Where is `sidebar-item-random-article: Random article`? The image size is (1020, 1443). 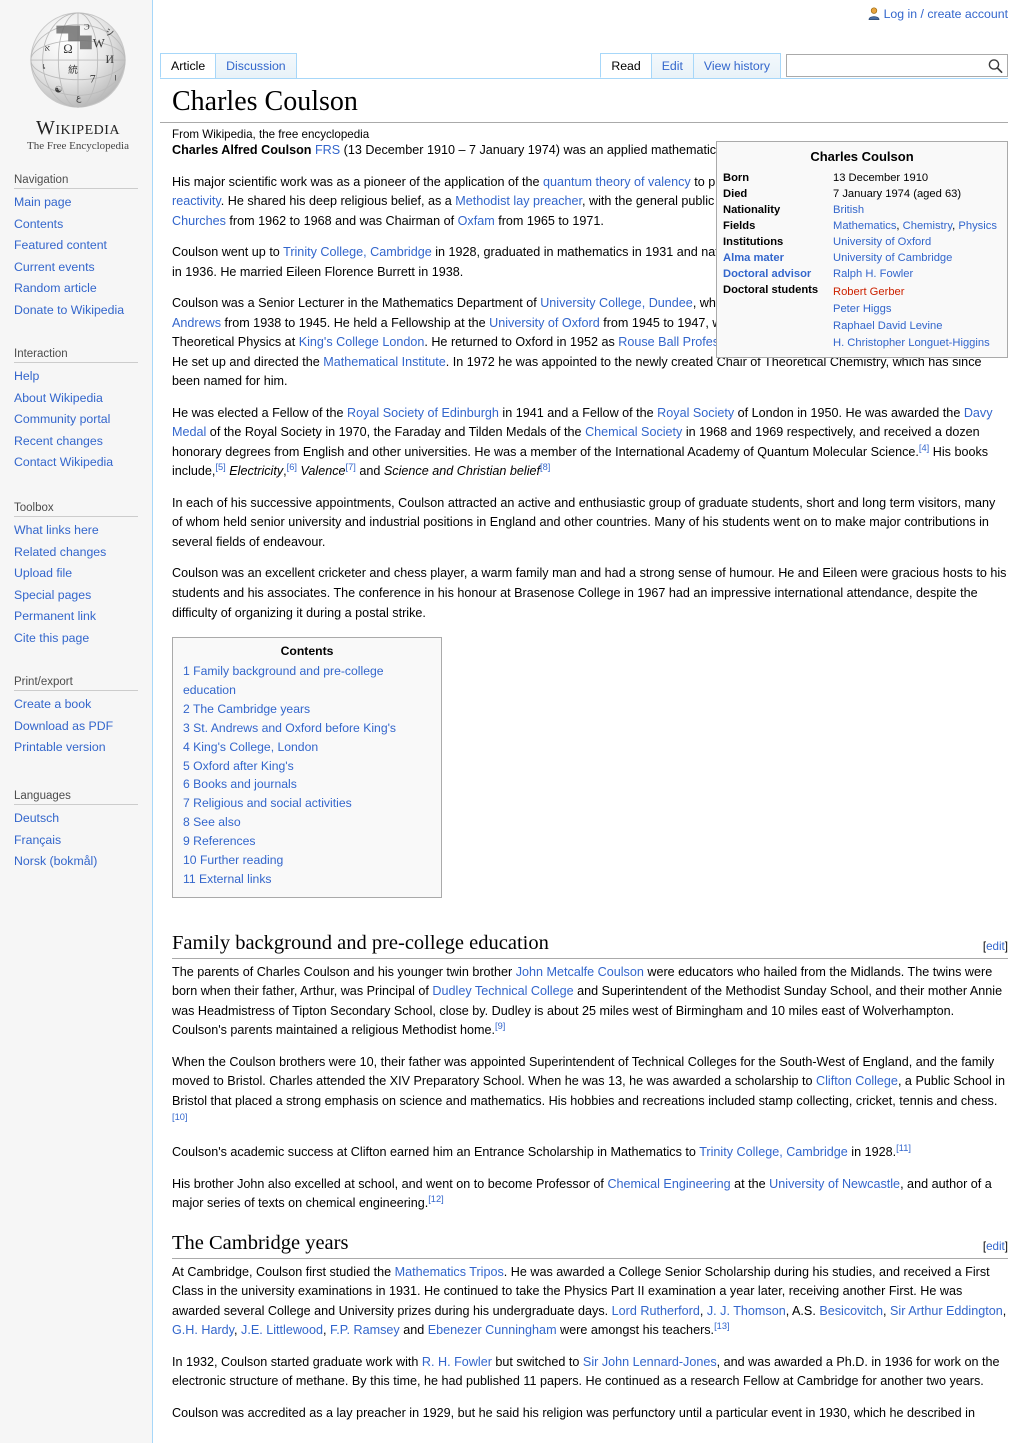 sidebar-item-random-article: Random article is located at coordinates (76, 289).